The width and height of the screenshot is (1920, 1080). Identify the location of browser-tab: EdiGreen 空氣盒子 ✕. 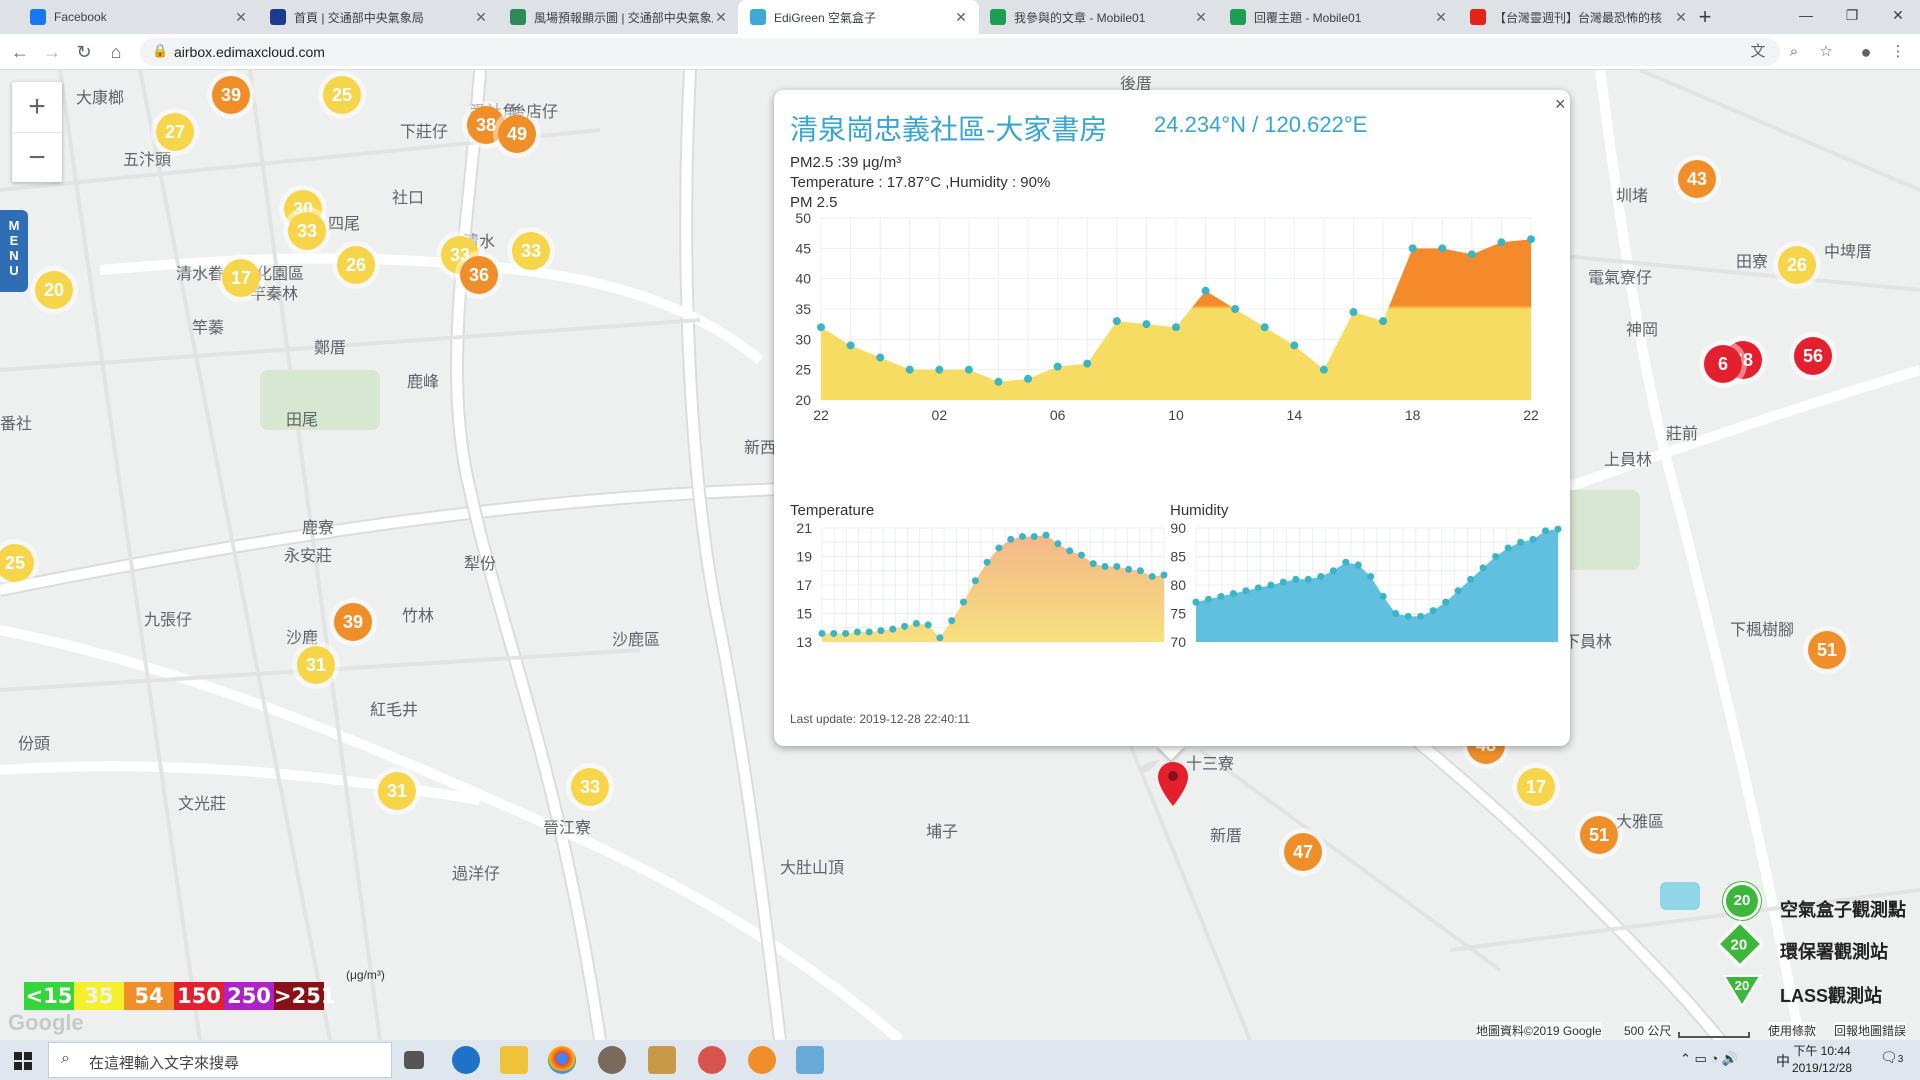
(858, 17).